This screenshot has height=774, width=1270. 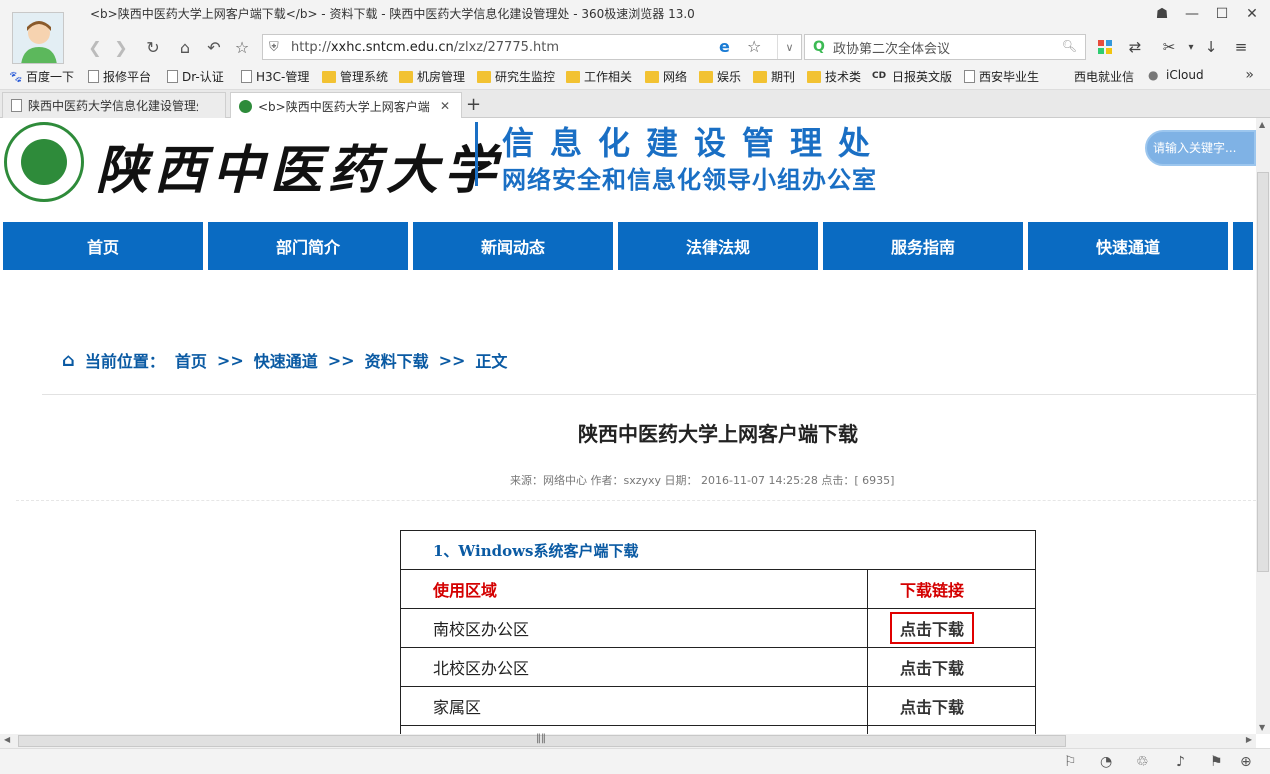 What do you see at coordinates (1262, 124) in the screenshot?
I see `scroll-up-icon: ▲` at bounding box center [1262, 124].